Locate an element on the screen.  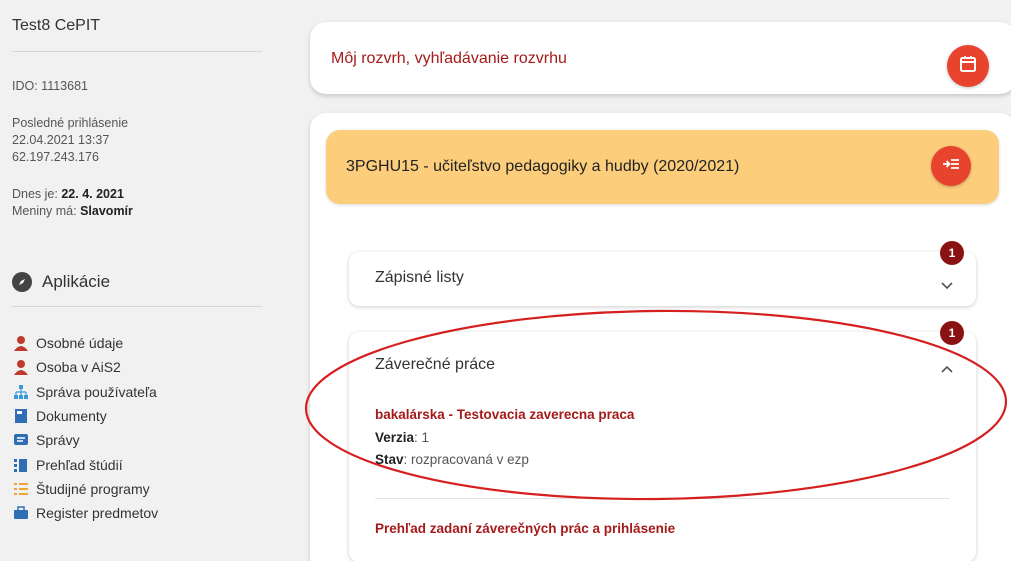
apps-heading: Aplikácie is located at coordinates (137, 289).